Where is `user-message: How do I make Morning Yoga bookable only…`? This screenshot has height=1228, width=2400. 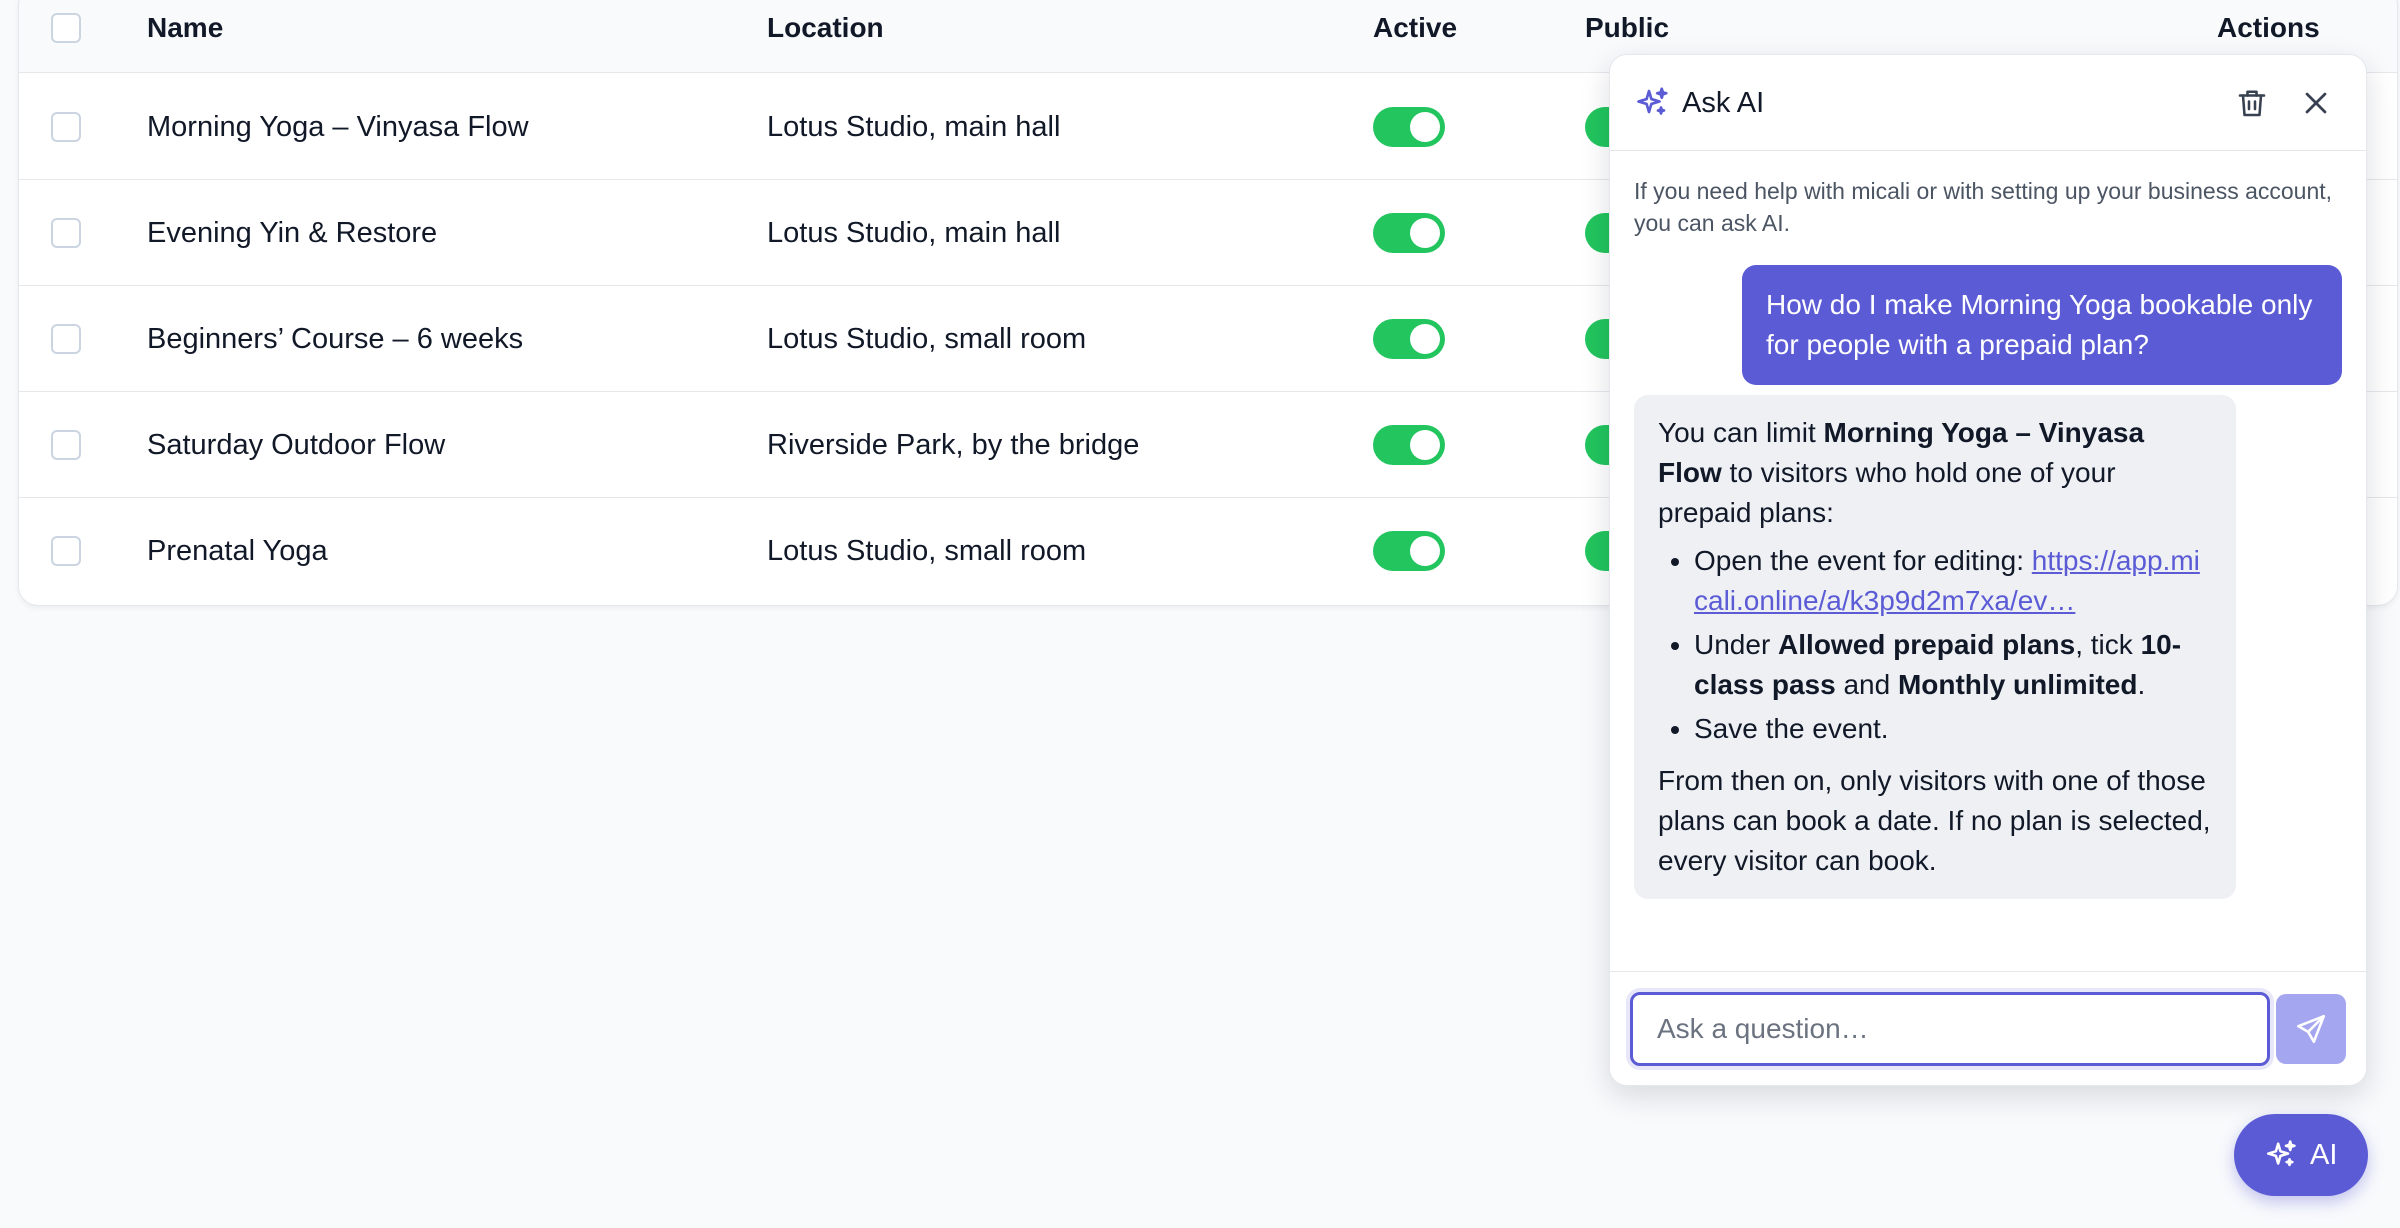 user-message: How do I make Morning Yoga bookable only… is located at coordinates (2042, 325).